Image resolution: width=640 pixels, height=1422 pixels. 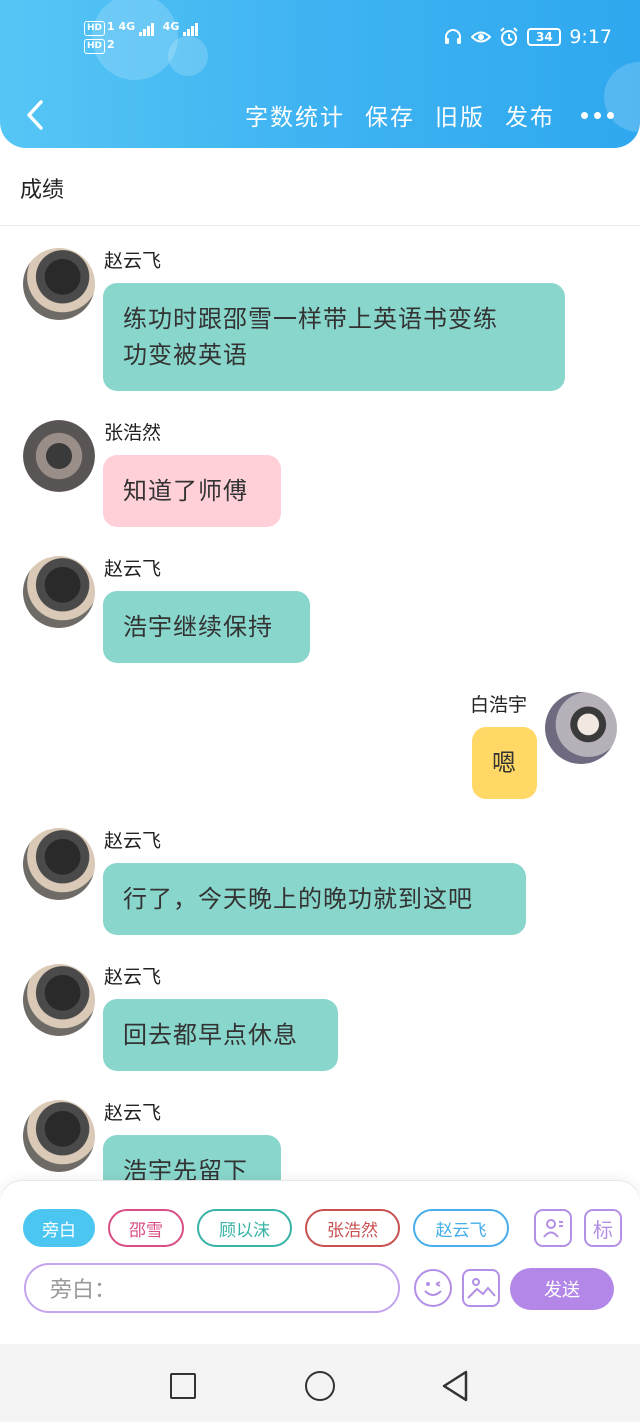 I want to click on person-card-icon, so click(x=553, y=1228).